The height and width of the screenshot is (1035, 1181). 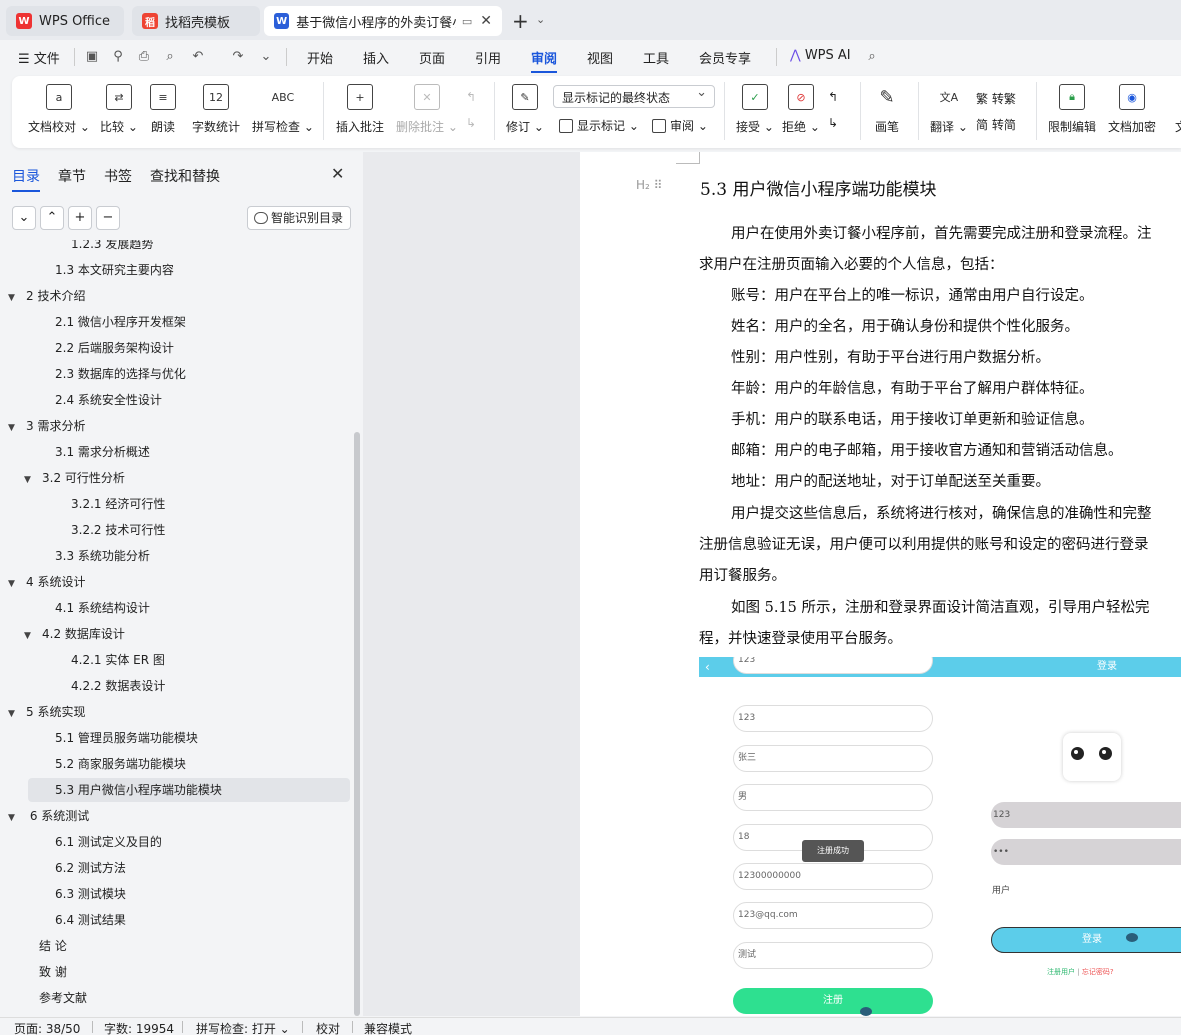 What do you see at coordinates (328, 1027) in the screenshot?
I see `proofread-indicator: 校对` at bounding box center [328, 1027].